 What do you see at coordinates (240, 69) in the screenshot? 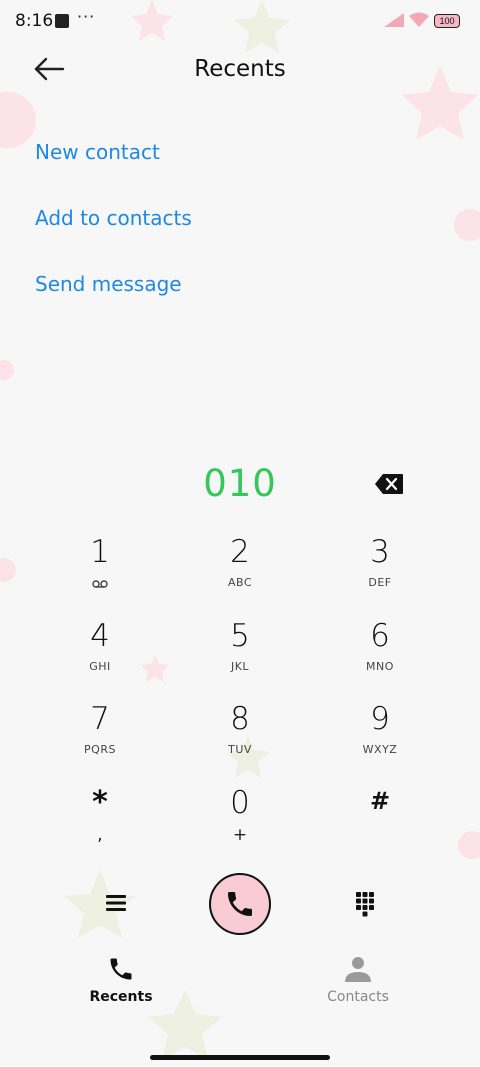
I see `page-title: Recents` at bounding box center [240, 69].